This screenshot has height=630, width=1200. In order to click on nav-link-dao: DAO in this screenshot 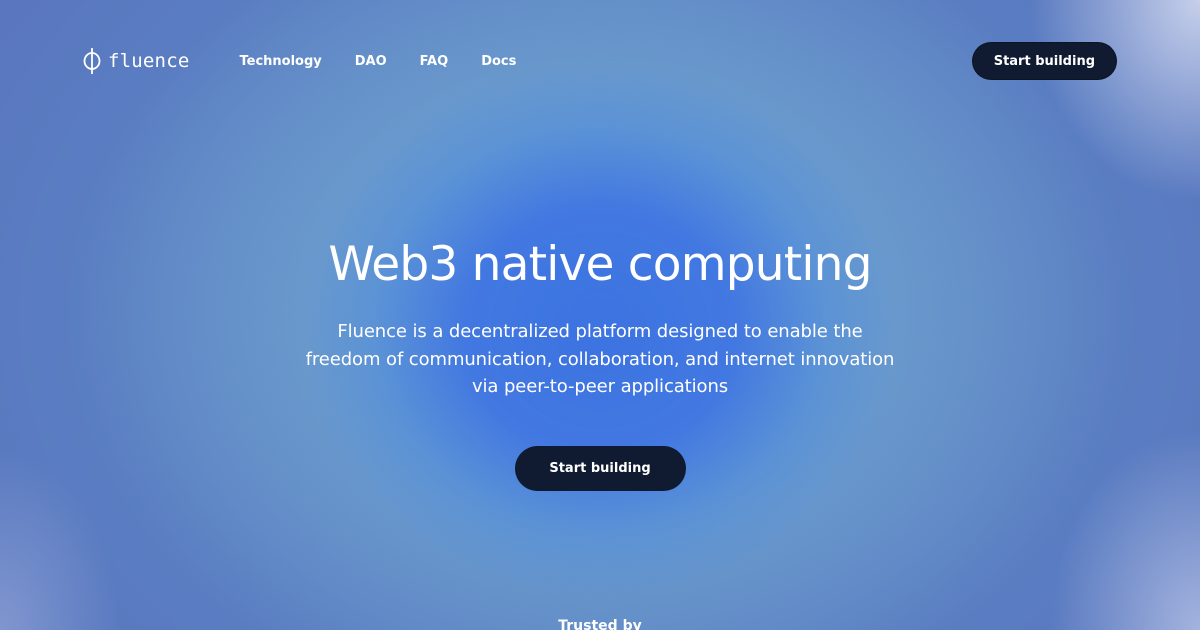, I will do `click(371, 61)`.